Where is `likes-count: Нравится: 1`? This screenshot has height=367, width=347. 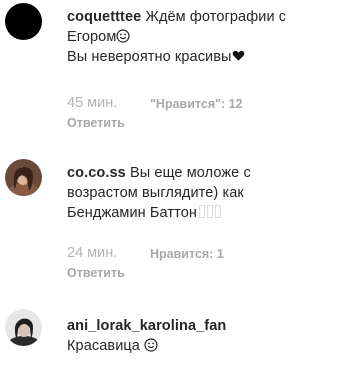 likes-count: Нравится: 1 is located at coordinates (187, 254).